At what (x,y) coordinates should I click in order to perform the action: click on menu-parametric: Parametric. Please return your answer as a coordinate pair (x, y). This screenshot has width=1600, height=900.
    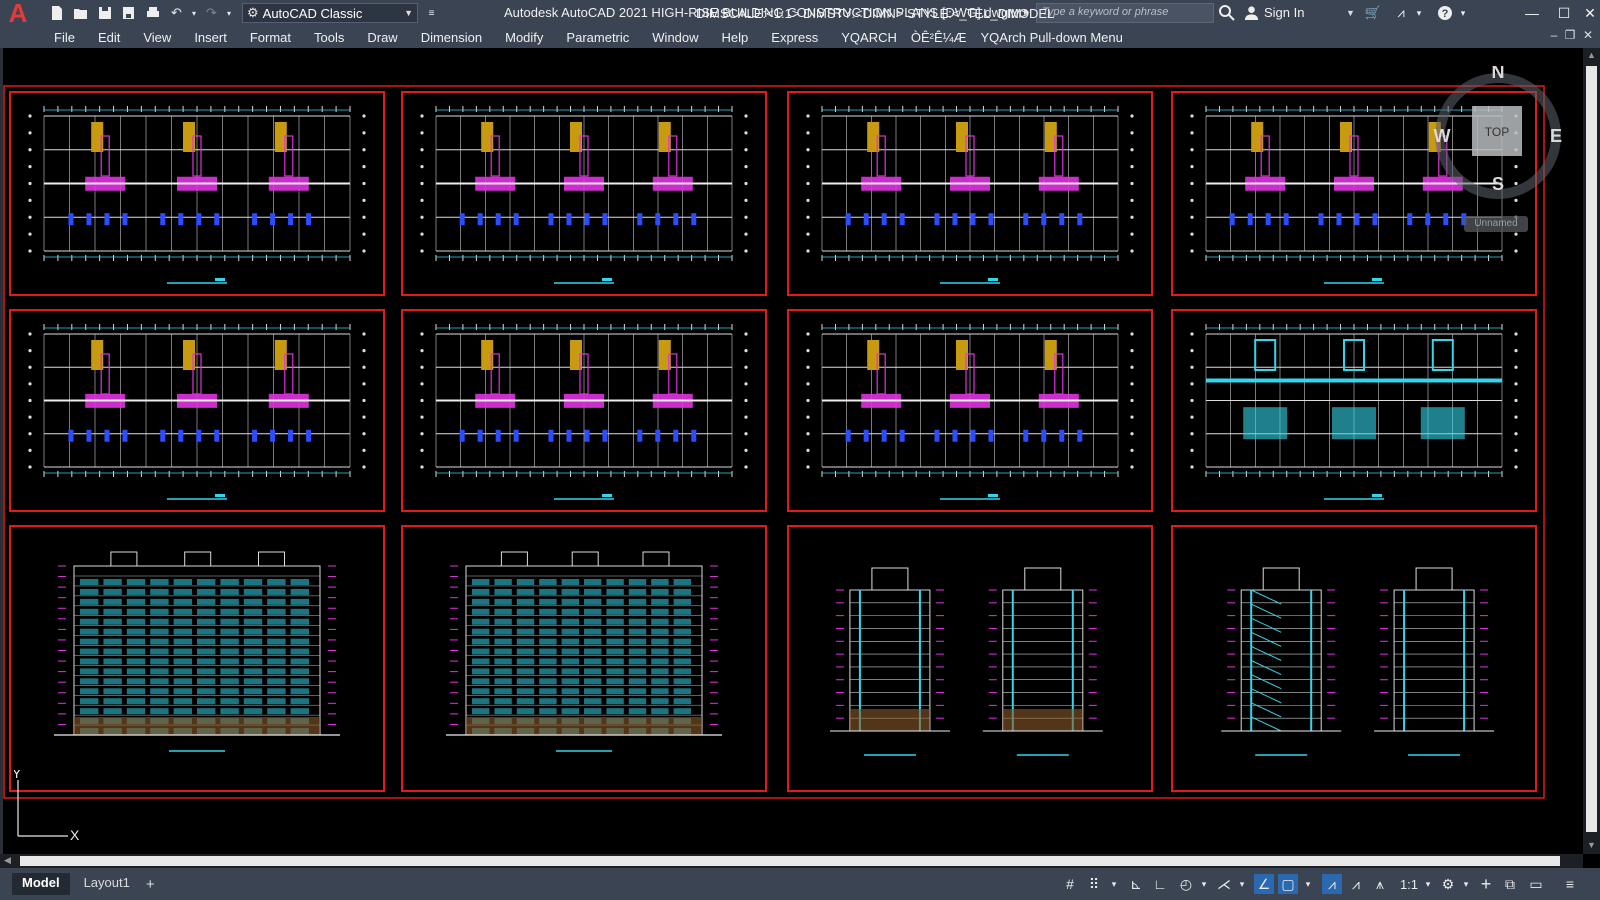
    Looking at the image, I should click on (597, 37).